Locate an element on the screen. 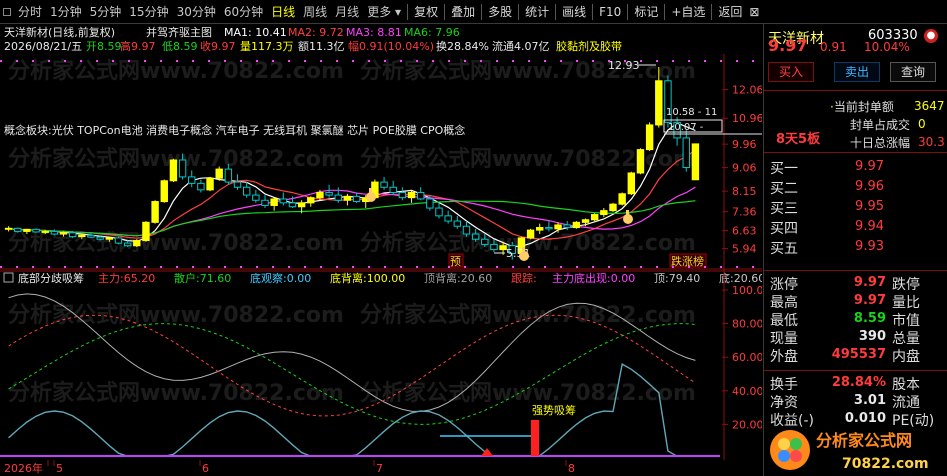  back-button: 返回 is located at coordinates (730, 12).